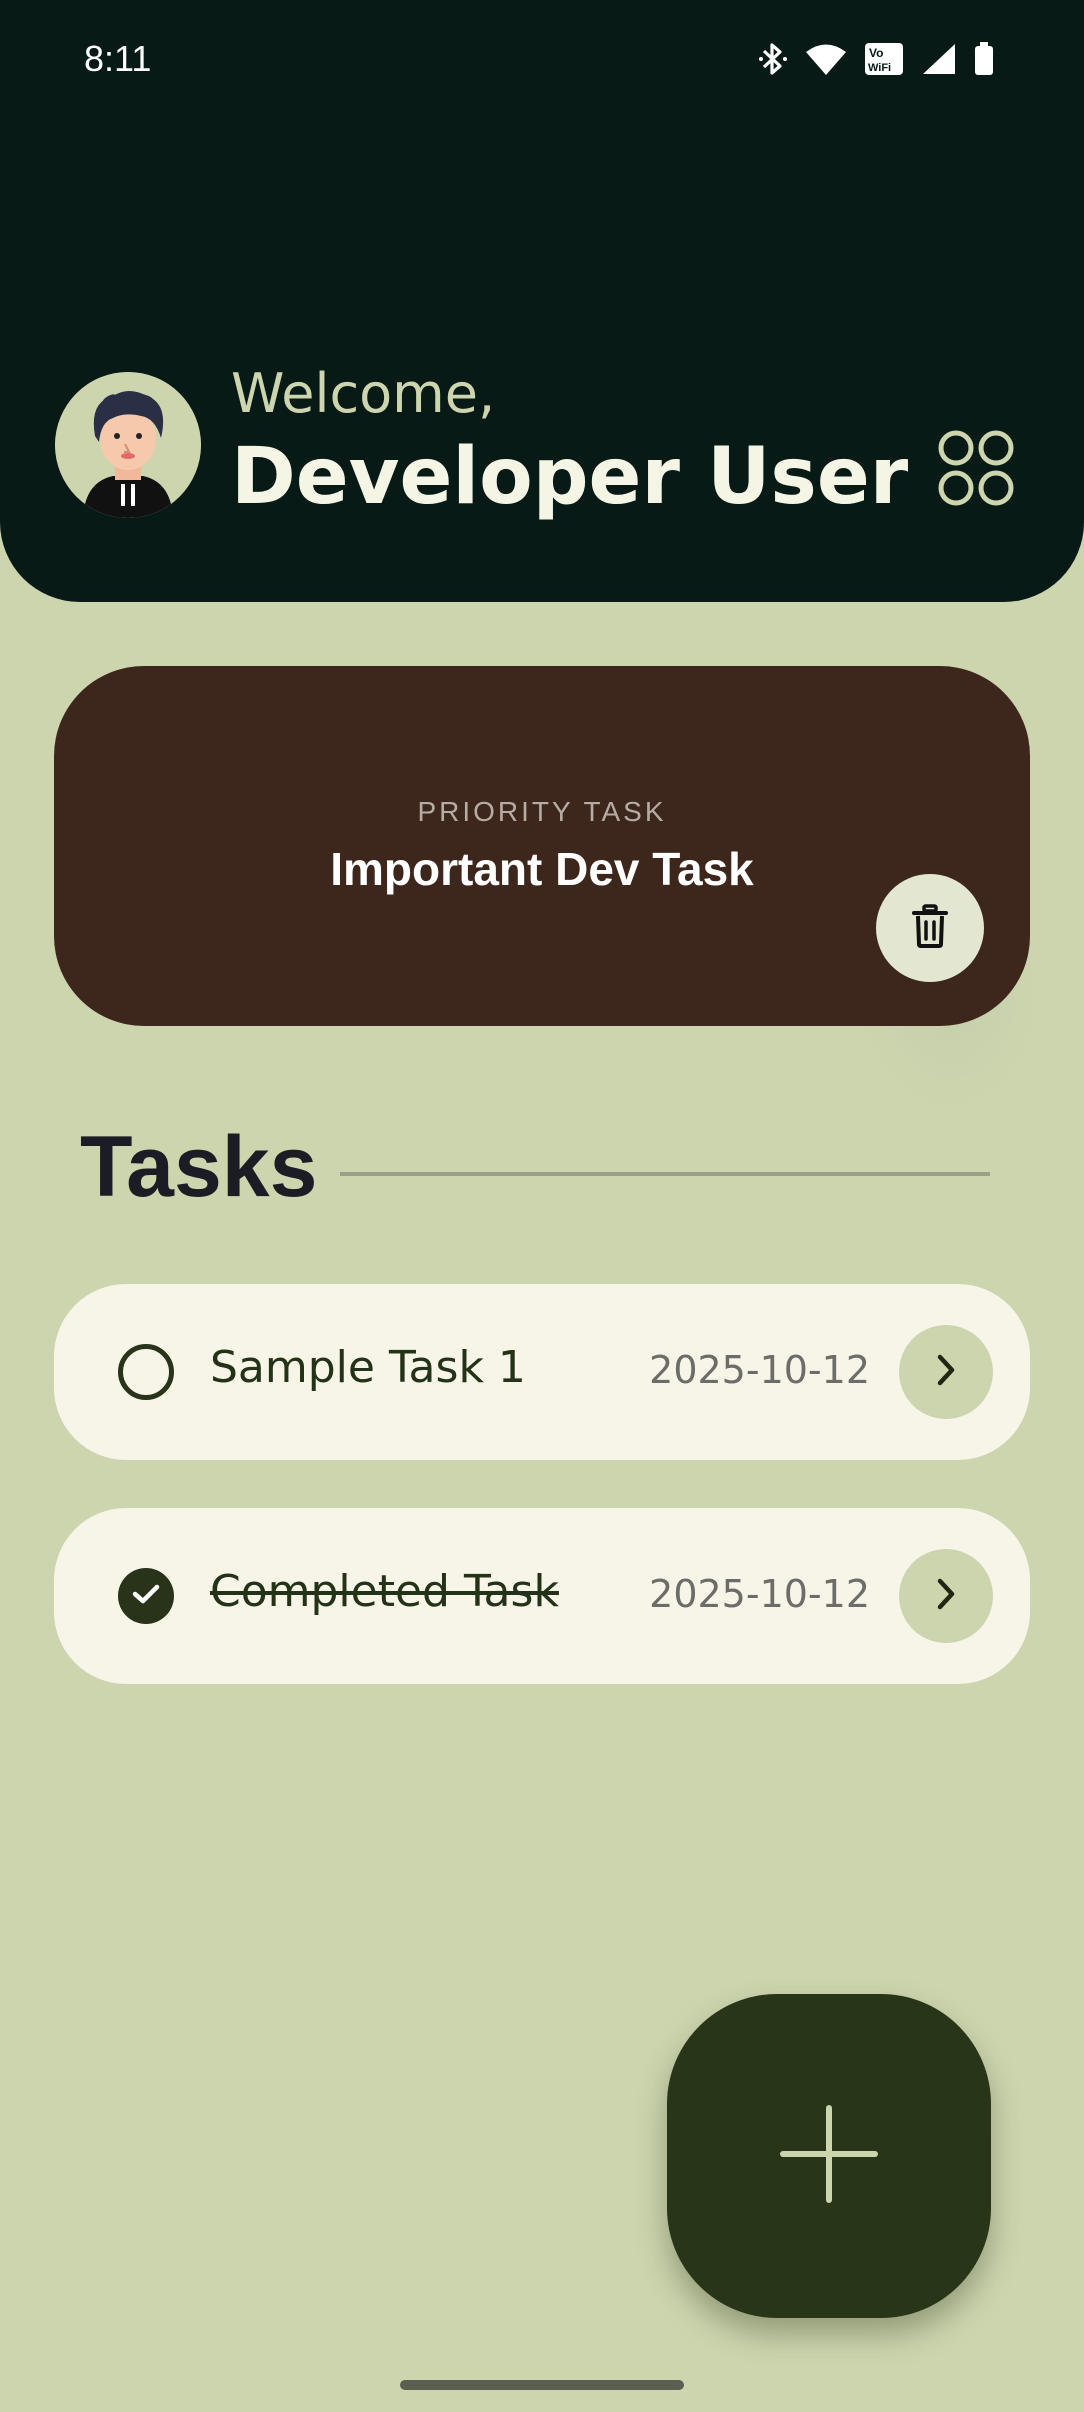  I want to click on user-avatar, so click(128, 445).